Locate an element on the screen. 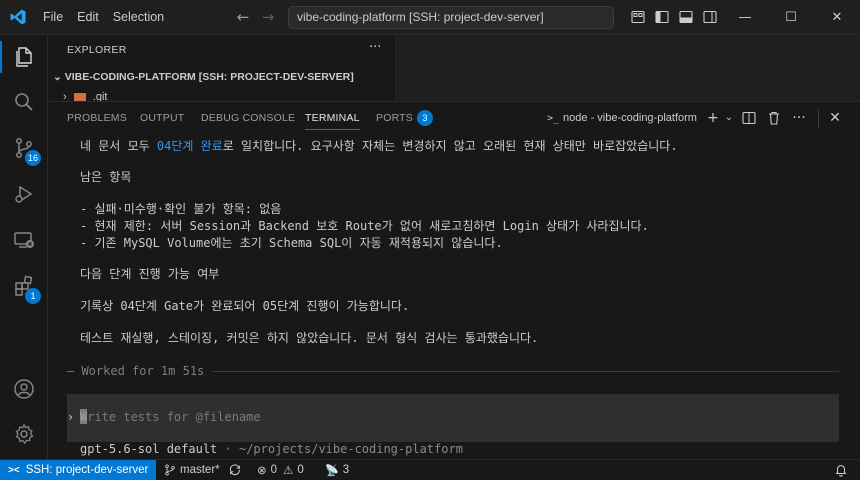 The width and height of the screenshot is (860, 480). activity-bar: 16 1 is located at coordinates (24, 247).